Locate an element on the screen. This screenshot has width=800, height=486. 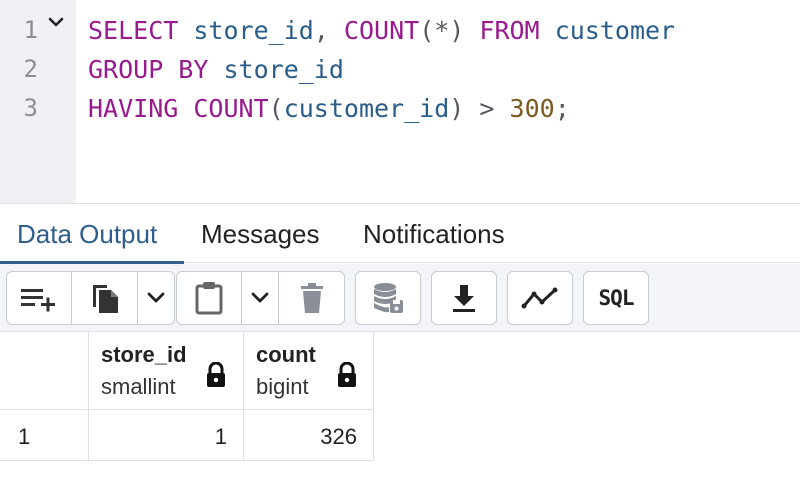
paste-options-dropdown is located at coordinates (260, 298).